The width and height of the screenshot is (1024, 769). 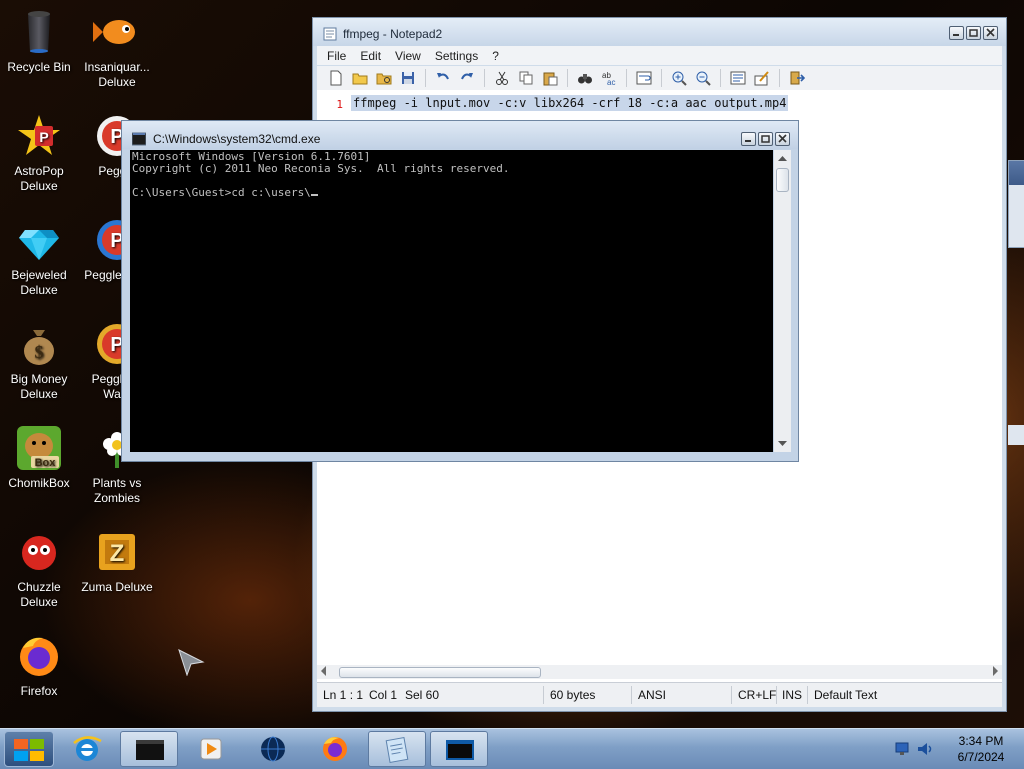 What do you see at coordinates (1016, 204) in the screenshot?
I see `offscreen-window` at bounding box center [1016, 204].